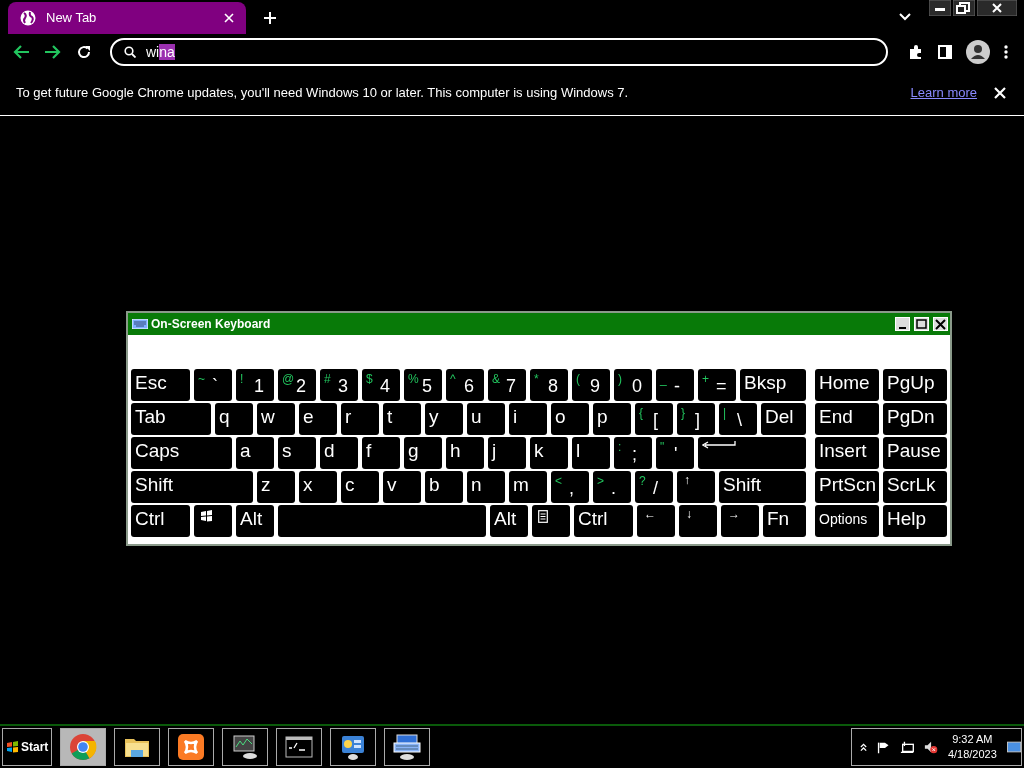 This screenshot has height=768, width=1024. Describe the element at coordinates (943, 92) in the screenshot. I see `learn-more-link: Learn more` at that location.